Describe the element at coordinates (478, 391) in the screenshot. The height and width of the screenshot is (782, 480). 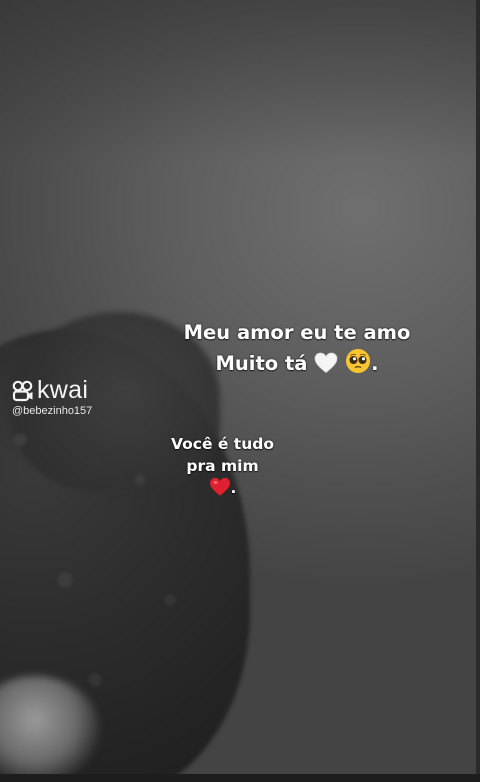
I see `frame-edge` at that location.